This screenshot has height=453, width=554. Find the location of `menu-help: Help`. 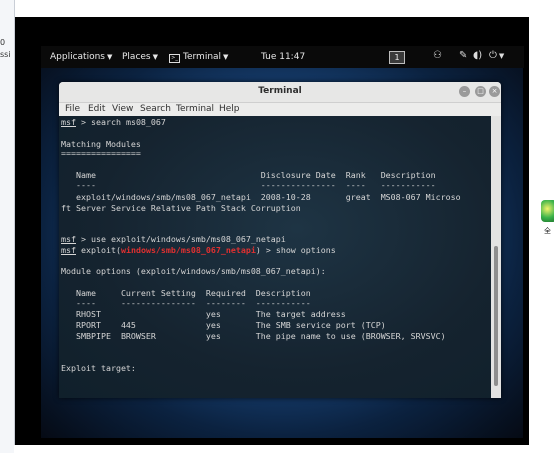

menu-help: Help is located at coordinates (229, 109).